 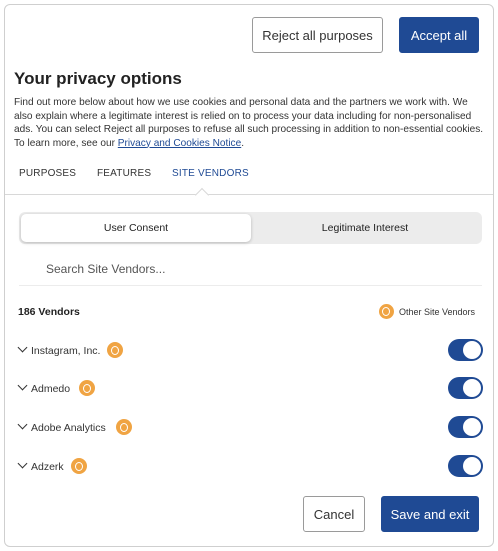 What do you see at coordinates (124, 173) in the screenshot?
I see `tab-features: FEATURES` at bounding box center [124, 173].